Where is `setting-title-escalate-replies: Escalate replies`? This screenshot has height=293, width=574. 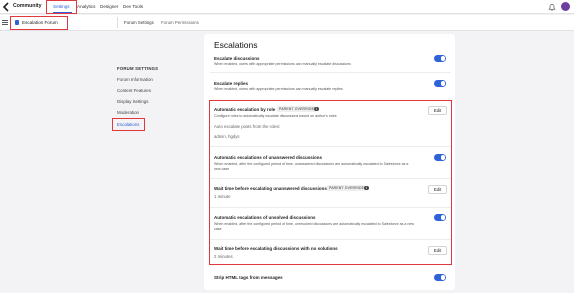 setting-title-escalate-replies: Escalate replies is located at coordinates (231, 83).